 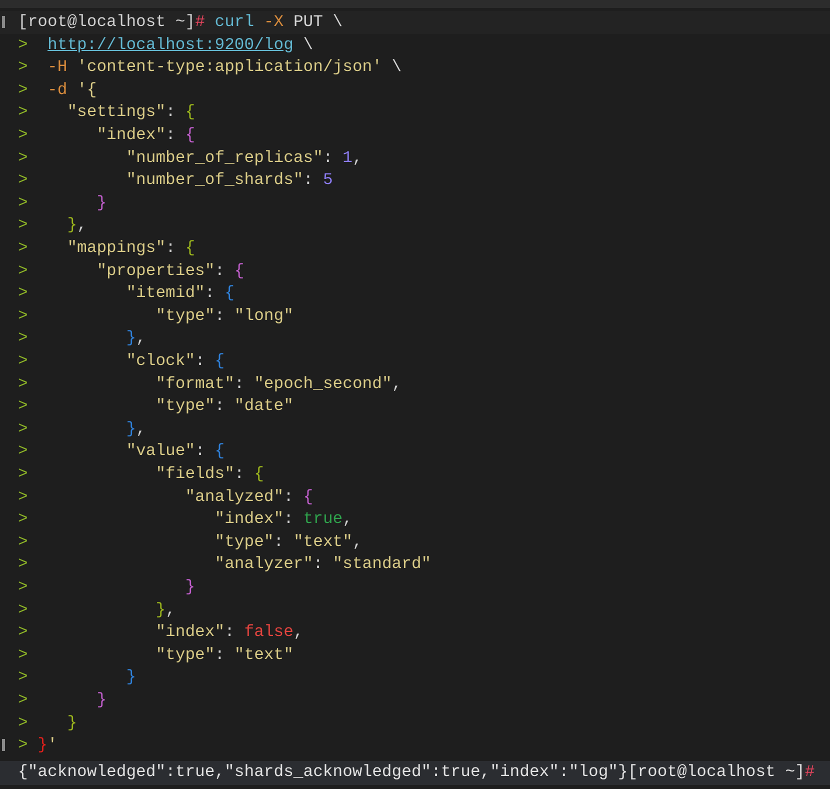 I want to click on code-line: > "settings": {, so click(x=107, y=112).